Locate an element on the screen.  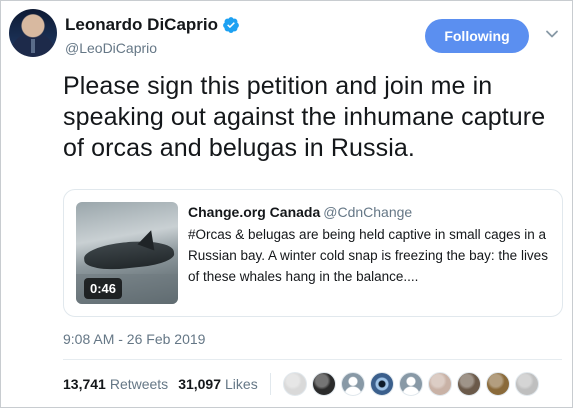
author-name-block: Leonardo DiCaprio @LeoDiCaprio is located at coordinates (152, 35).